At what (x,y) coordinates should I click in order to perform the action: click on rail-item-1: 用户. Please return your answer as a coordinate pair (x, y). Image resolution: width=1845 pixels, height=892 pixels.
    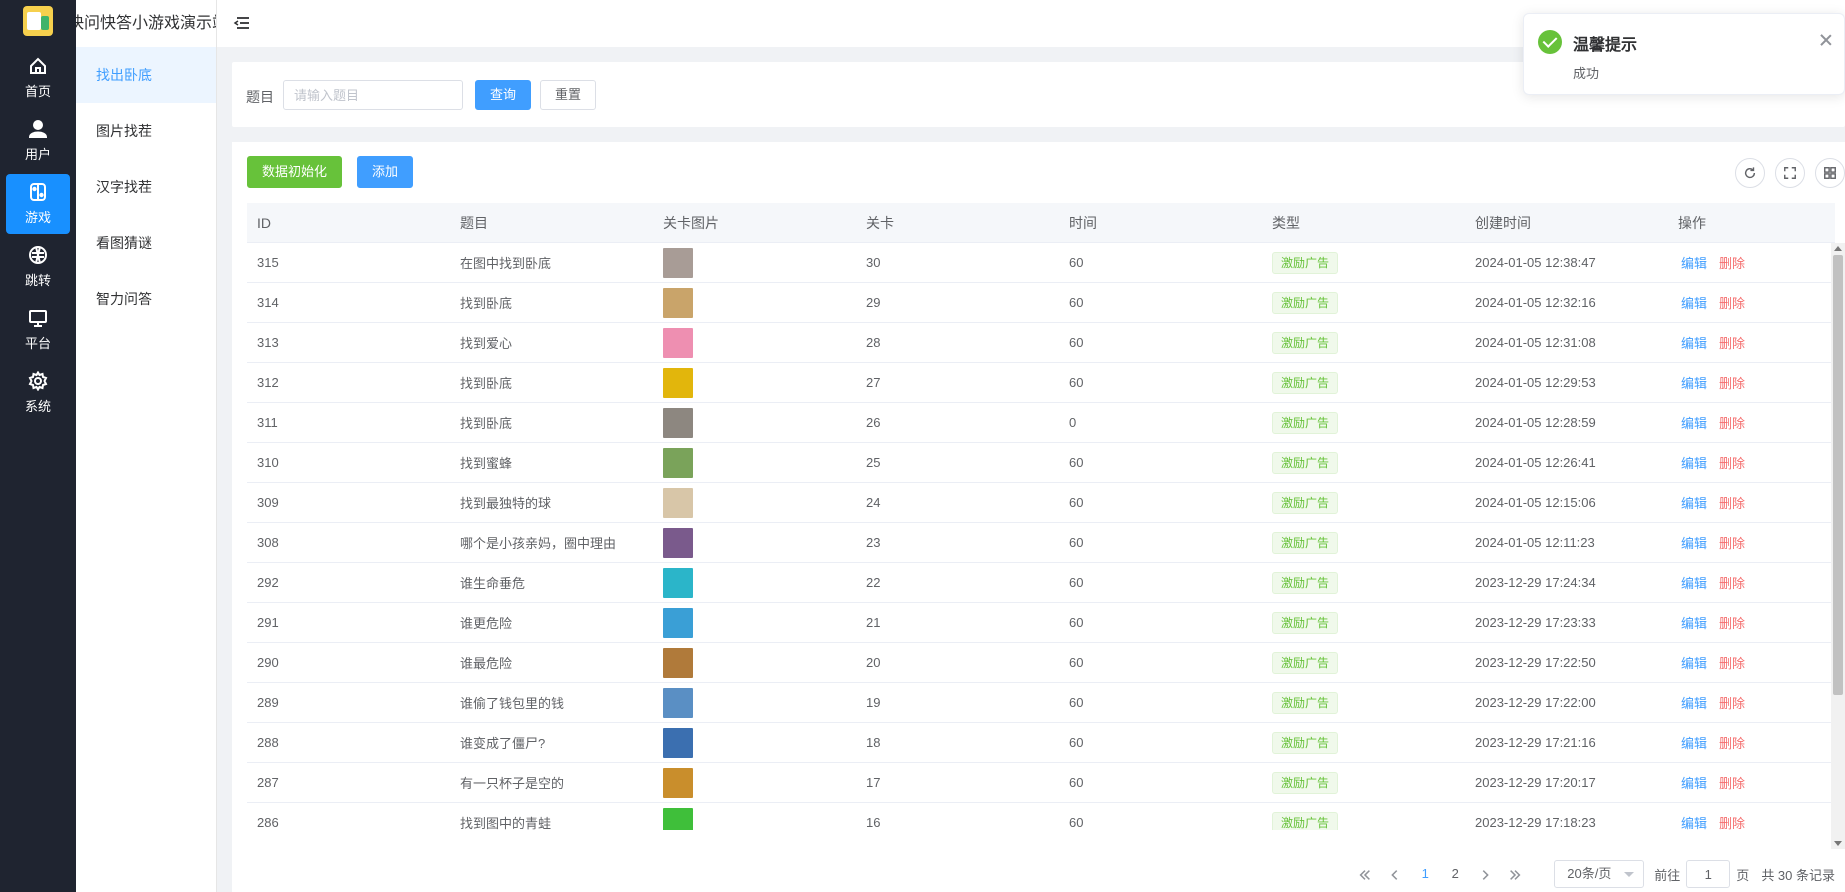
    Looking at the image, I should click on (38, 141).